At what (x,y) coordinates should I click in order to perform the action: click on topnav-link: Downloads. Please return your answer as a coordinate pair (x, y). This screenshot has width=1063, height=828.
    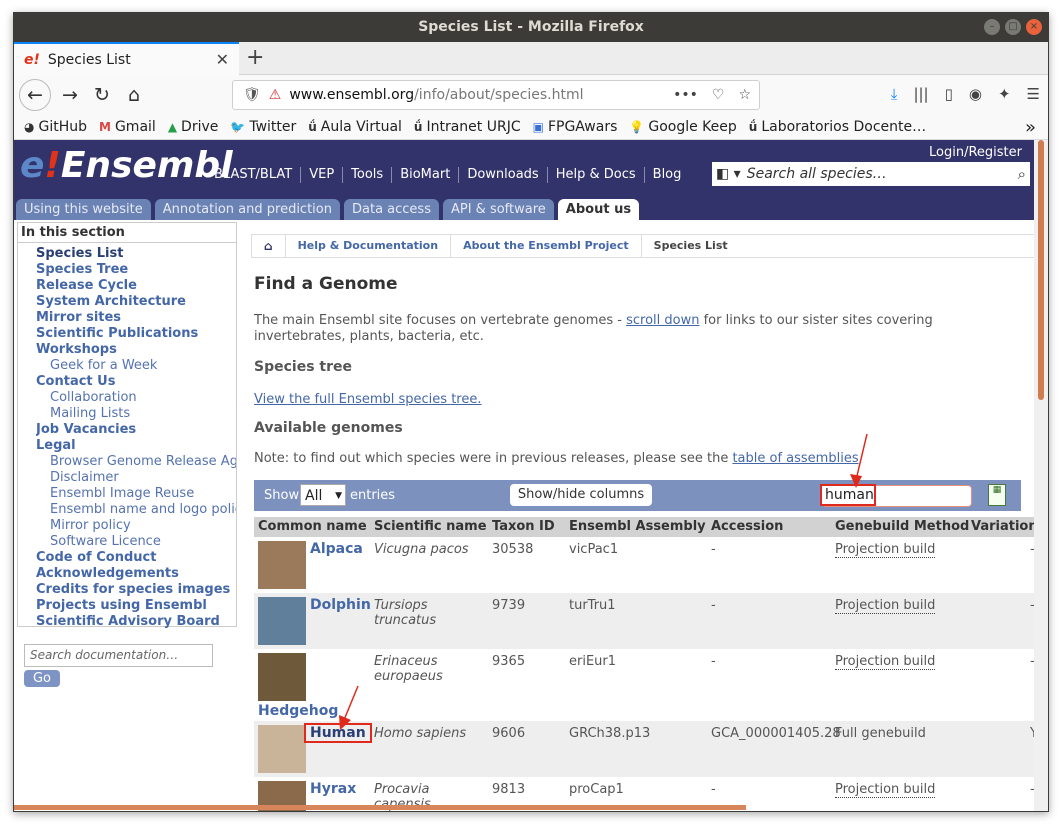
    Looking at the image, I should click on (502, 175).